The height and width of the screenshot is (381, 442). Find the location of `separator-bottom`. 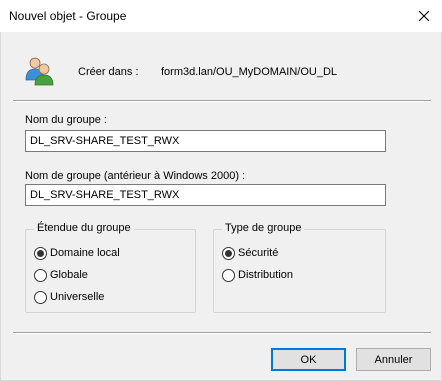

separator-bottom is located at coordinates (222, 333).